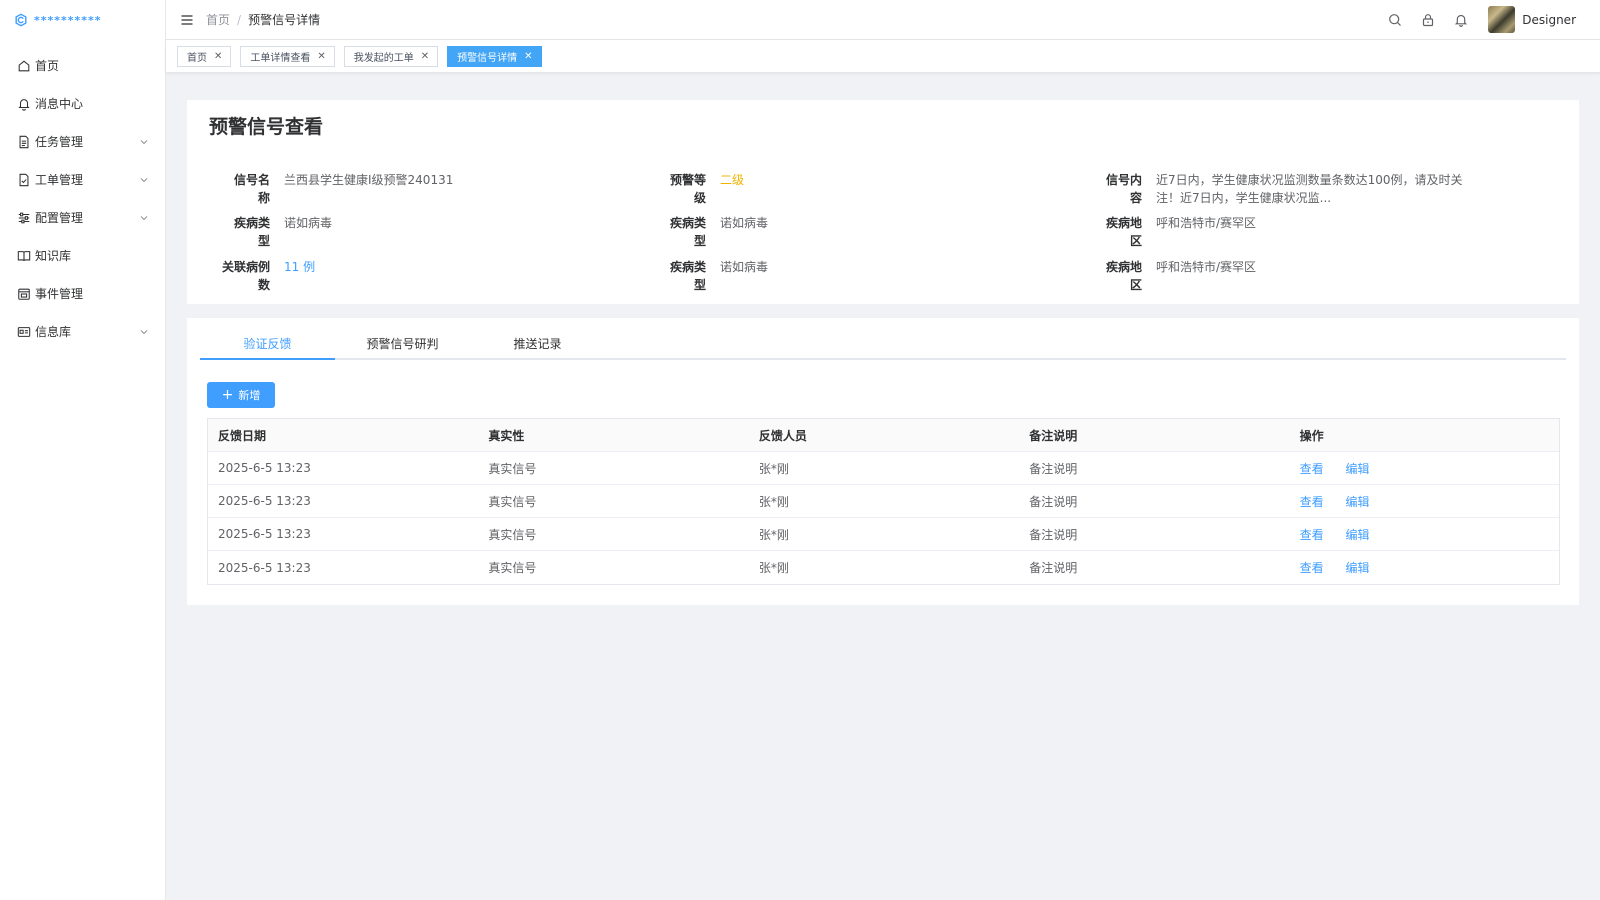  I want to click on sidebar-item-label: 事件管理, so click(59, 294).